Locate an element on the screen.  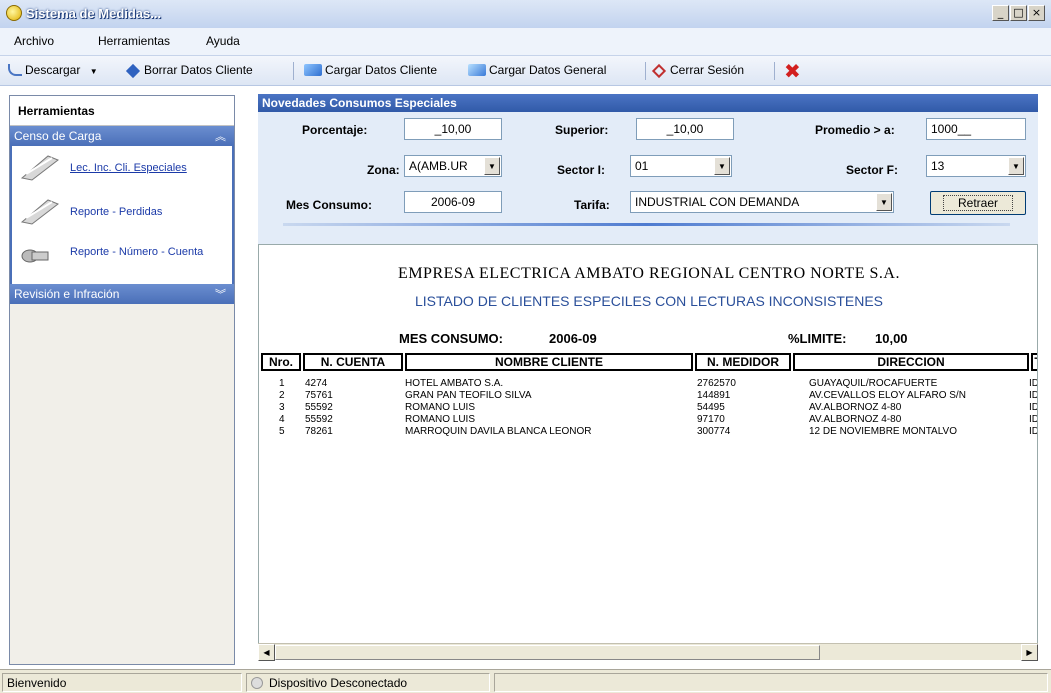
cell-nro: 5 is located at coordinates (282, 431).